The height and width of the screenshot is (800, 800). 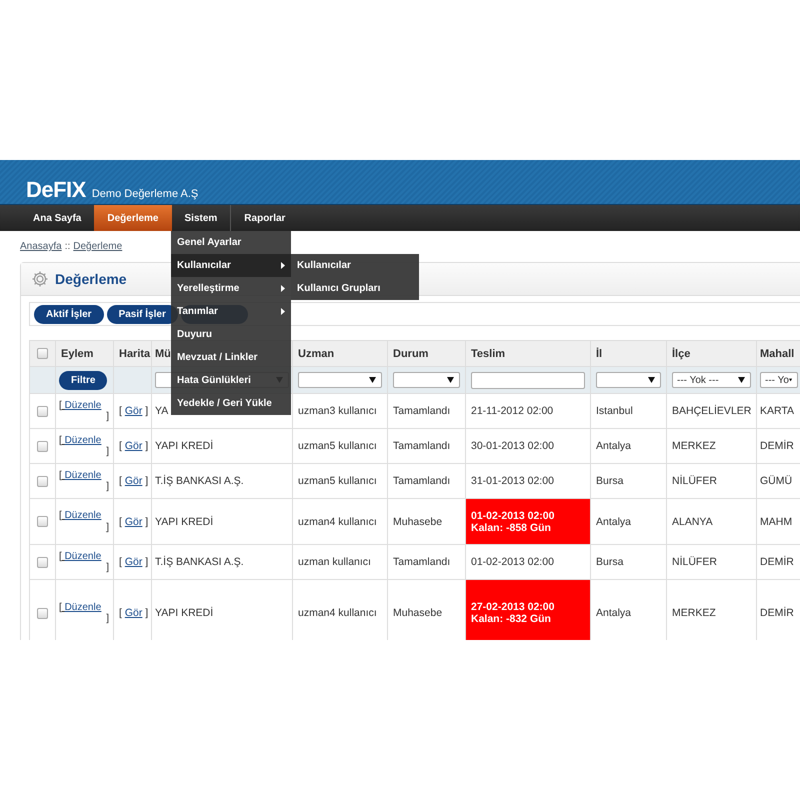 I want to click on deadline-date: 31-01-2013 02:00, so click(x=513, y=481).